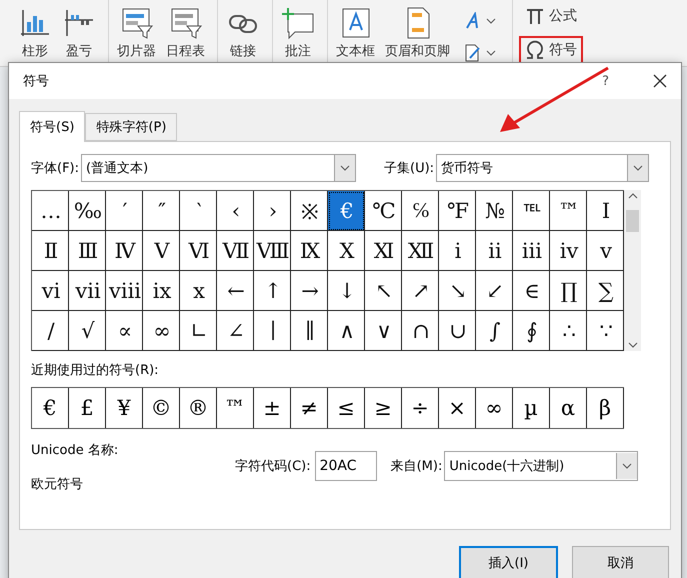 The height and width of the screenshot is (578, 687). What do you see at coordinates (161, 251) in the screenshot?
I see `symbol-cell: Ⅴ` at bounding box center [161, 251].